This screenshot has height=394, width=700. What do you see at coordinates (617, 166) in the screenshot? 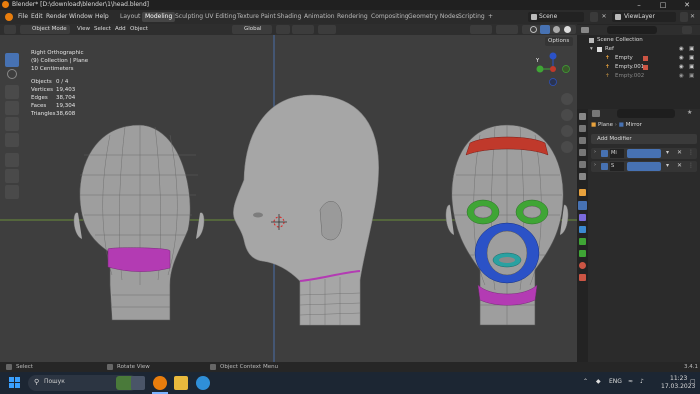
I see `modifier-name-field: S` at bounding box center [617, 166].